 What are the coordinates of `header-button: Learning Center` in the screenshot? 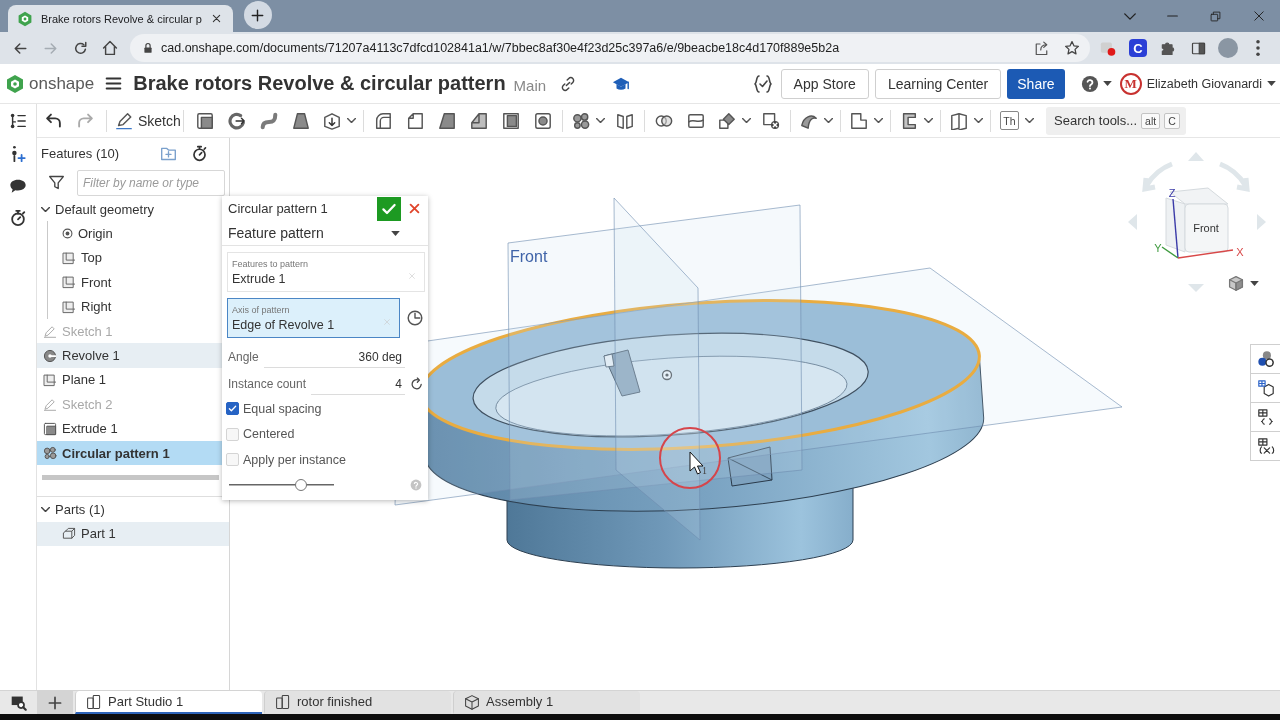 It's located at (938, 83).